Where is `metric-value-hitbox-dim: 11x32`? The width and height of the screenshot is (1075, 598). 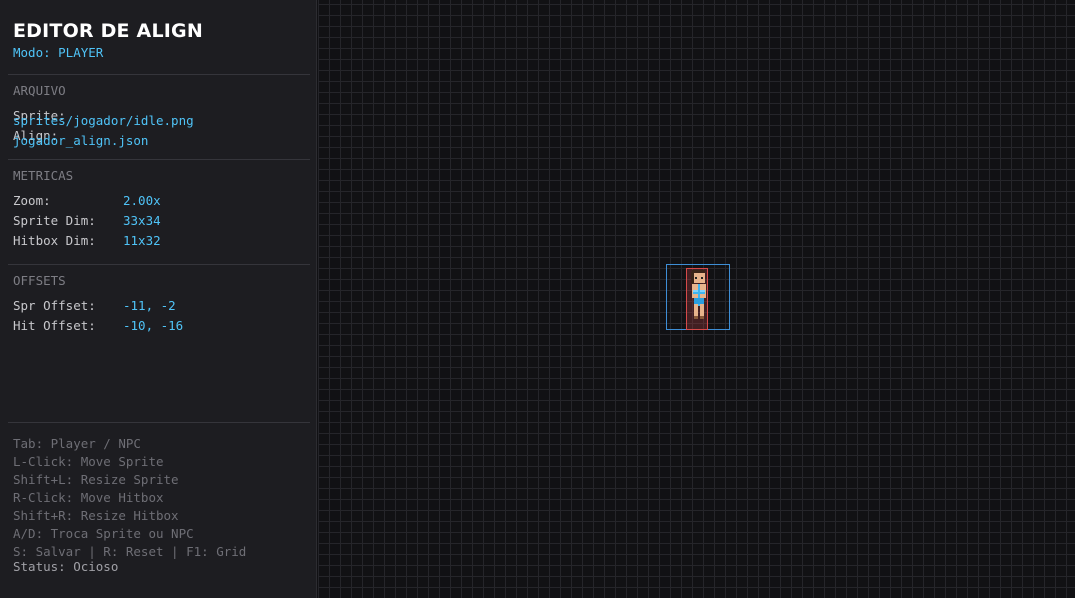 metric-value-hitbox-dim: 11x32 is located at coordinates (142, 240).